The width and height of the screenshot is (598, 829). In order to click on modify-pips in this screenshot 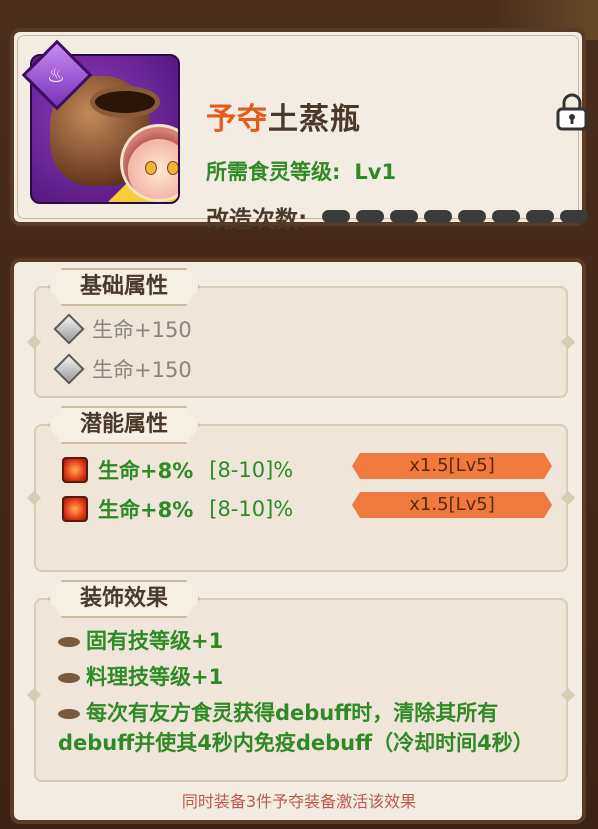, I will do `click(455, 216)`.